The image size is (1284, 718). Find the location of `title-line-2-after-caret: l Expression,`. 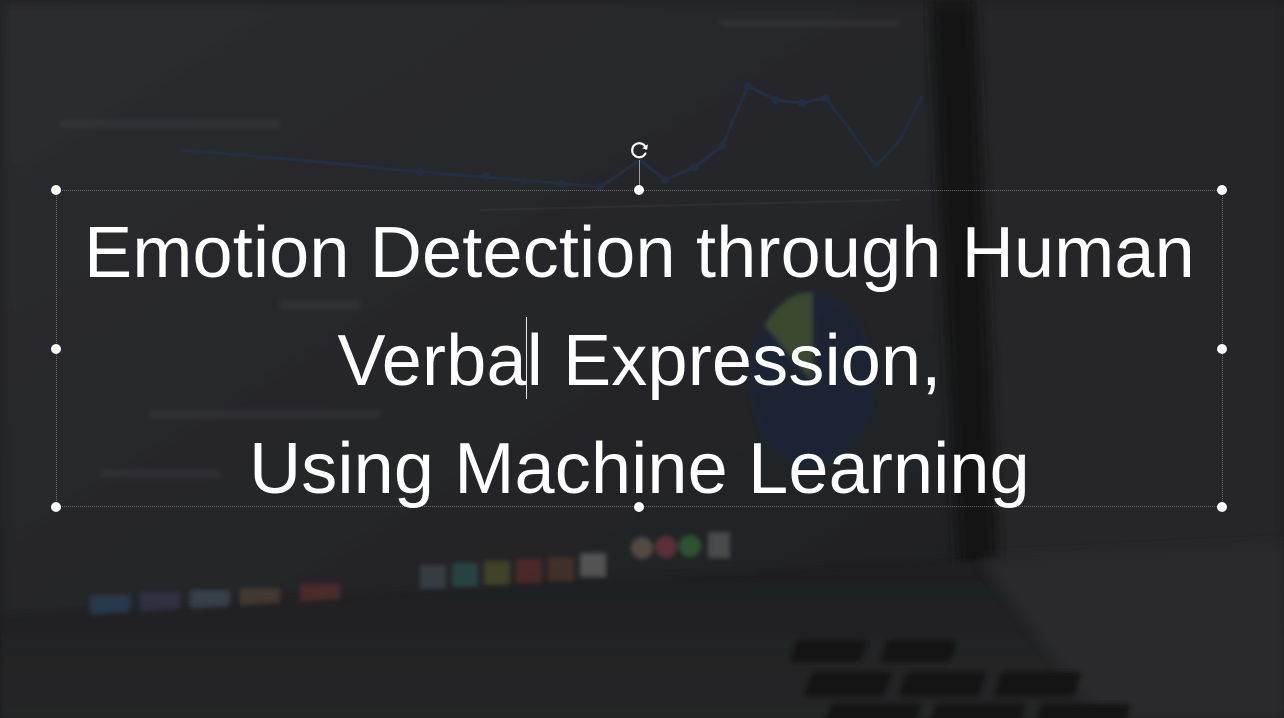

title-line-2-after-caret: l Expression, is located at coordinates (734, 361).